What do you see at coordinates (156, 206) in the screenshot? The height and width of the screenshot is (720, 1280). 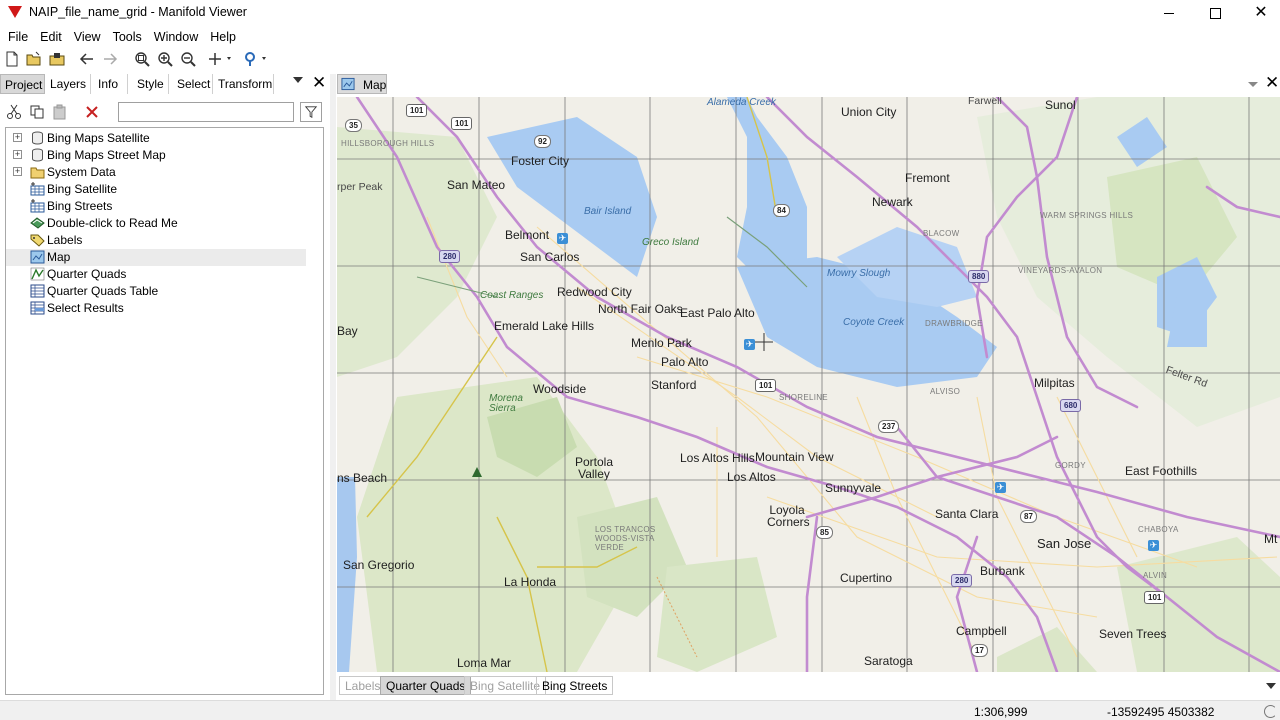 I see `tree-item-bing-streets: Bing Streets` at bounding box center [156, 206].